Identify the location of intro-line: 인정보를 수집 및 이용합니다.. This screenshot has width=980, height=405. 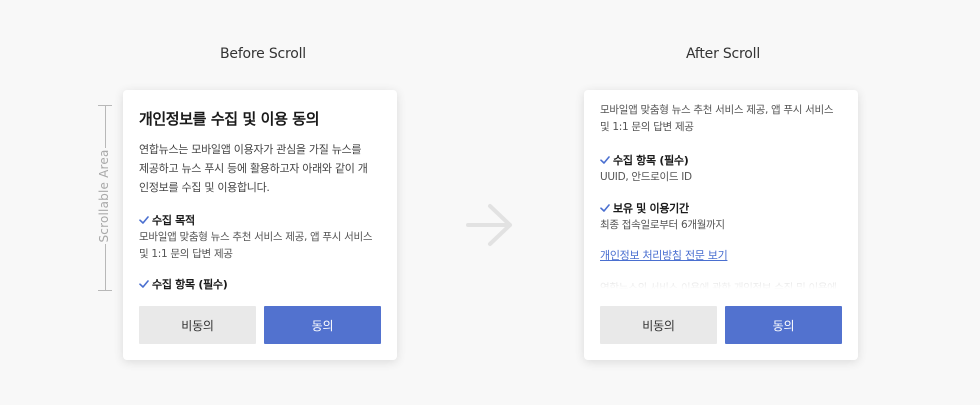
(204, 187).